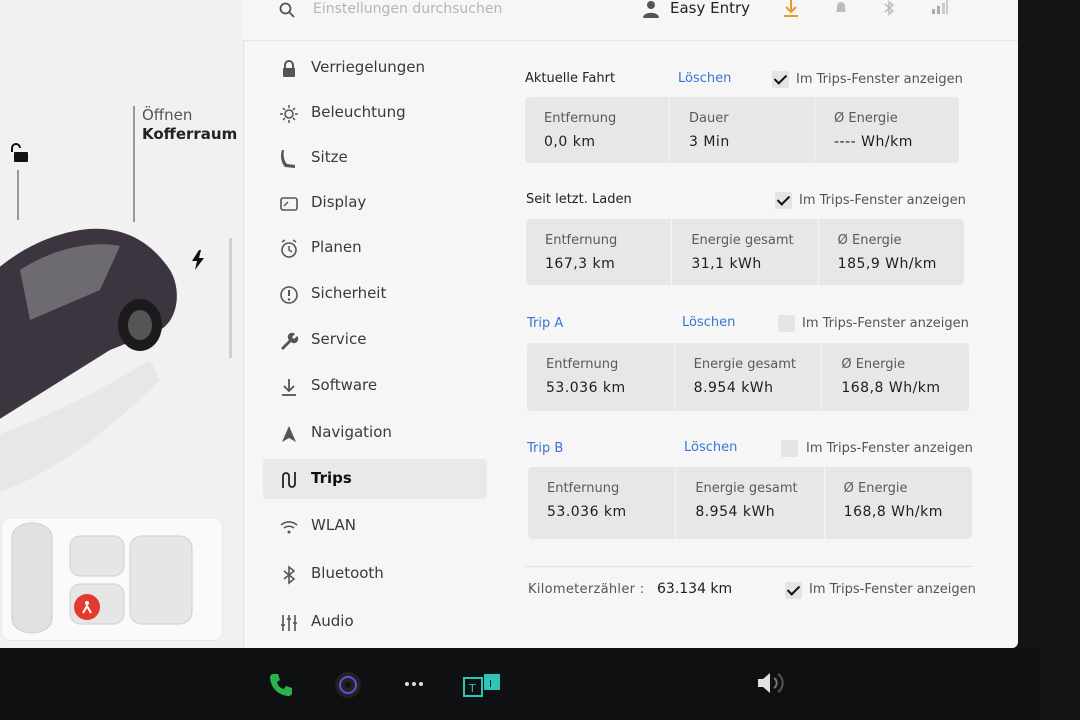  I want to click on section-title-trip-b: Trip B, so click(545, 448).